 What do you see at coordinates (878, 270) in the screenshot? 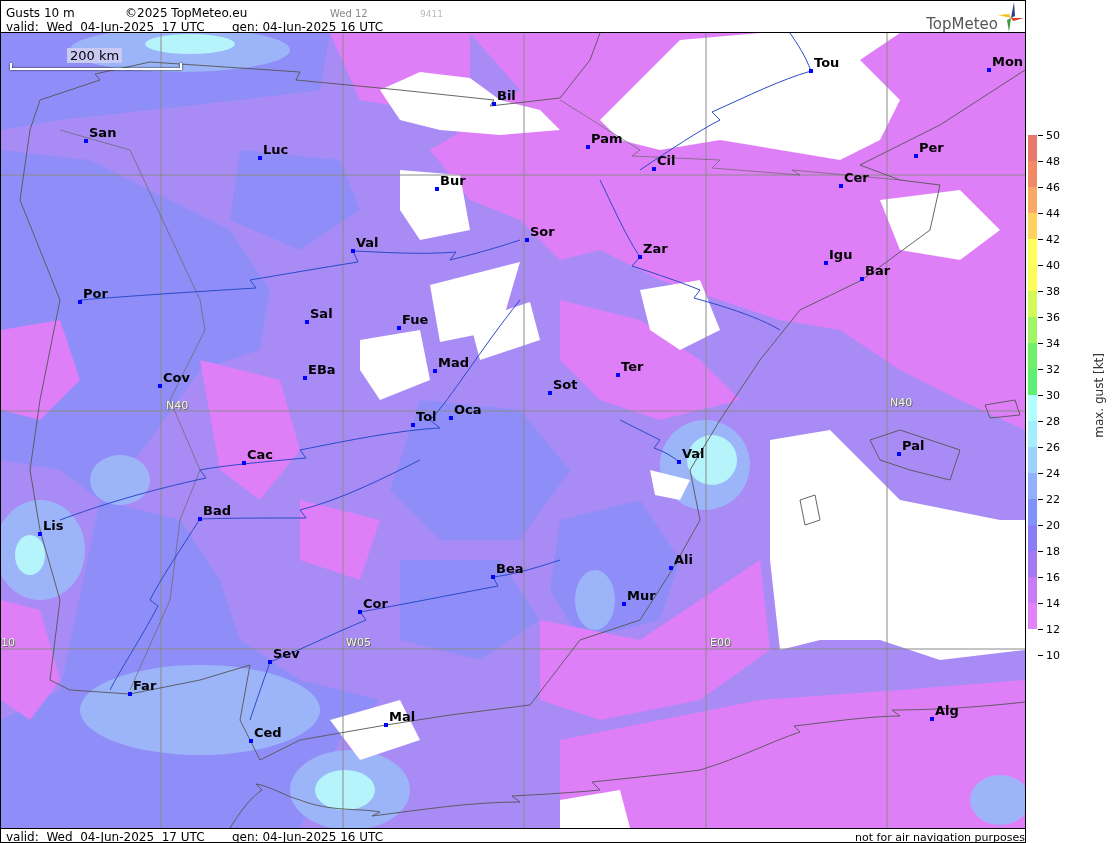
I see `city-label: Bar` at bounding box center [878, 270].